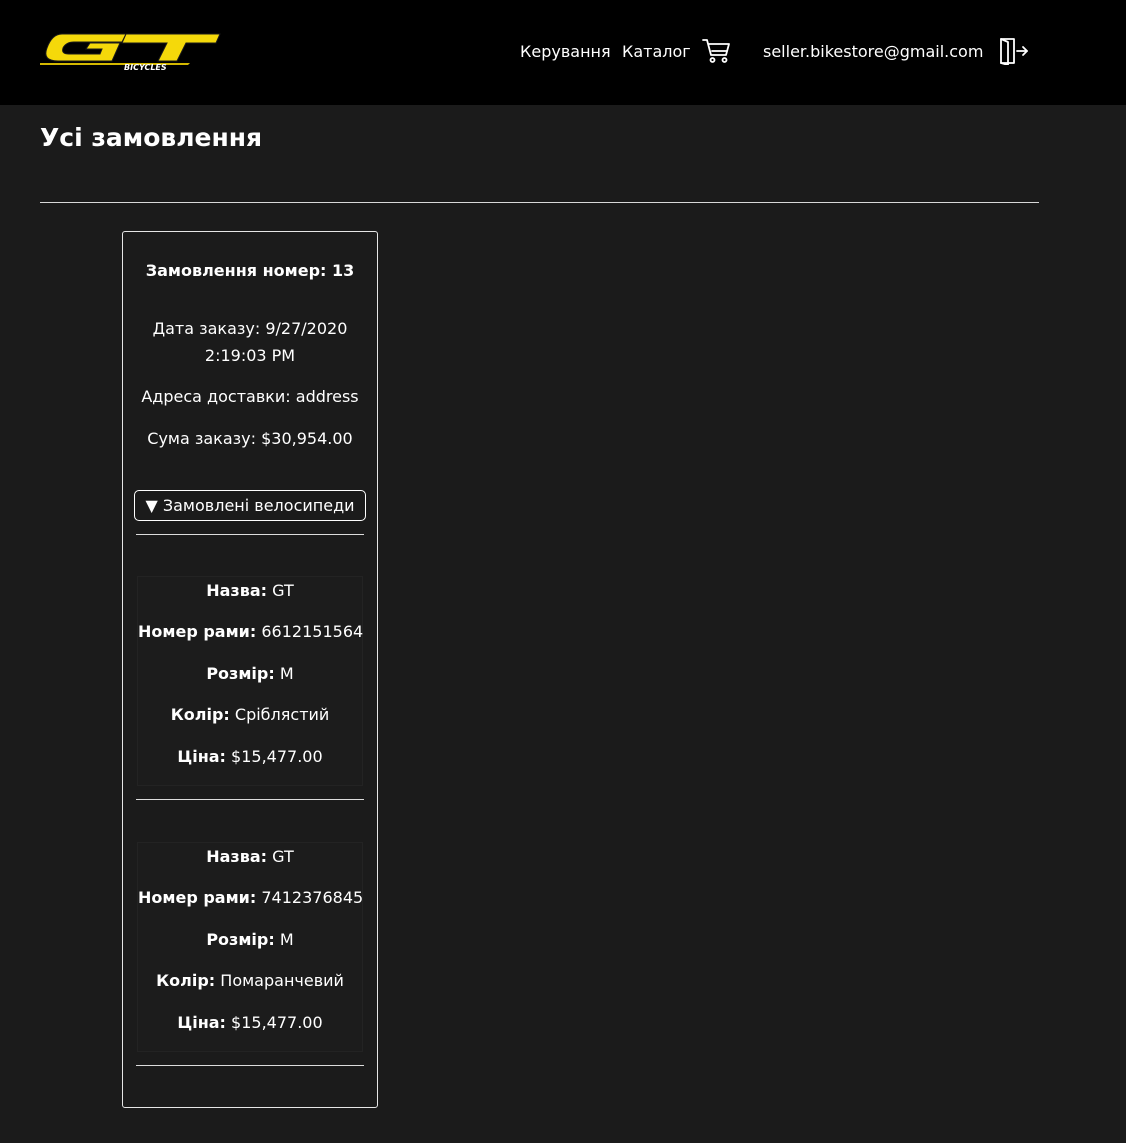  Describe the element at coordinates (312, 897) in the screenshot. I see `bike-frame-value: 7412376845` at that location.